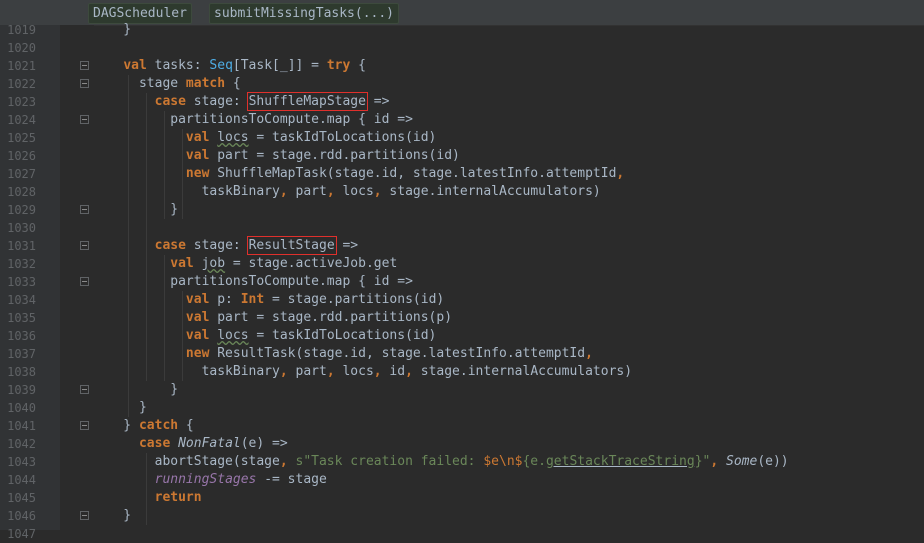 The width and height of the screenshot is (924, 543). What do you see at coordinates (462, 390) in the screenshot?
I see `code-line: 1039 }` at bounding box center [462, 390].